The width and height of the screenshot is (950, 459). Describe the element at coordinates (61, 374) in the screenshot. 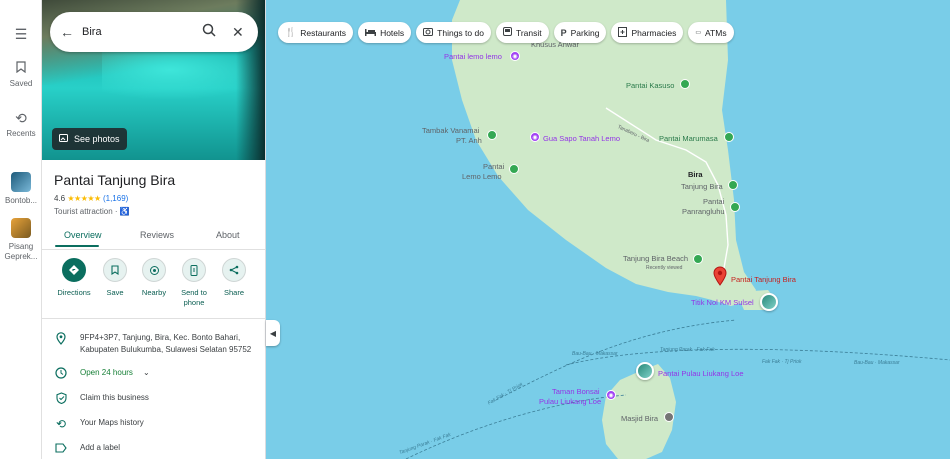

I see `clock-icon` at that location.